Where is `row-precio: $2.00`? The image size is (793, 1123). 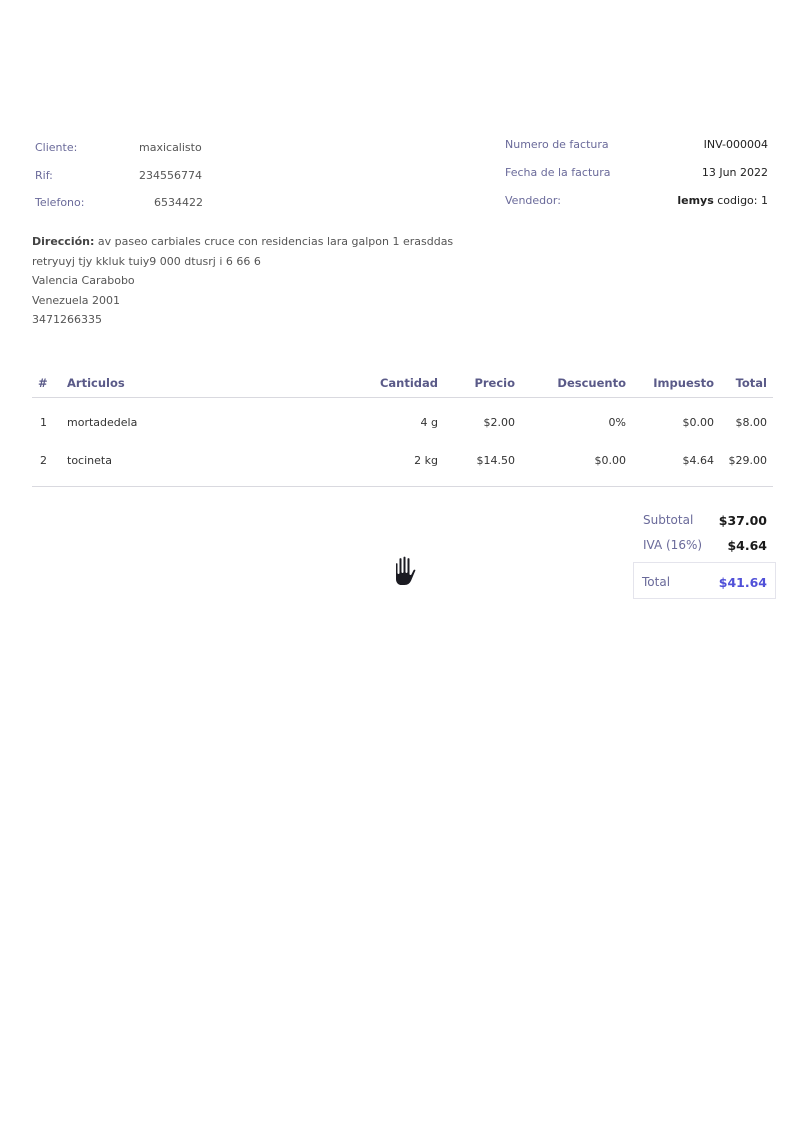 row-precio: $2.00 is located at coordinates (499, 422).